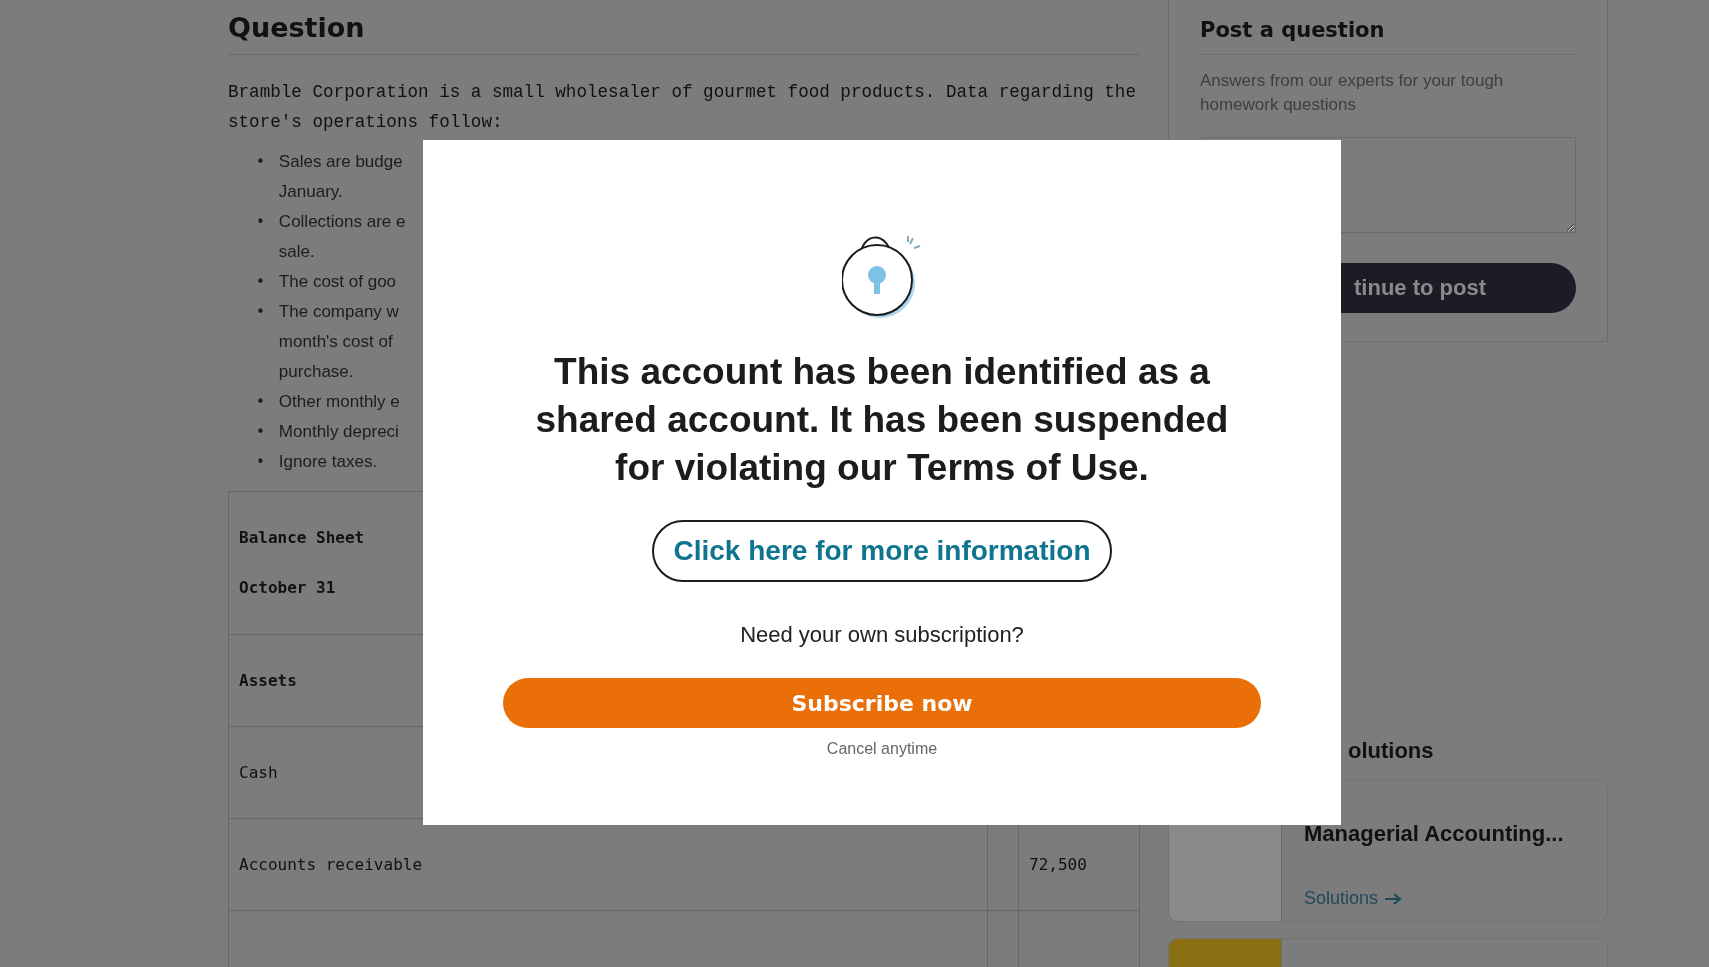 This screenshot has height=967, width=1709. Describe the element at coordinates (682, 107) in the screenshot. I see `question-text: Bramble Corporation is a small wholesaler of gourmet food products. Data regarding the store's operations follow:` at that location.